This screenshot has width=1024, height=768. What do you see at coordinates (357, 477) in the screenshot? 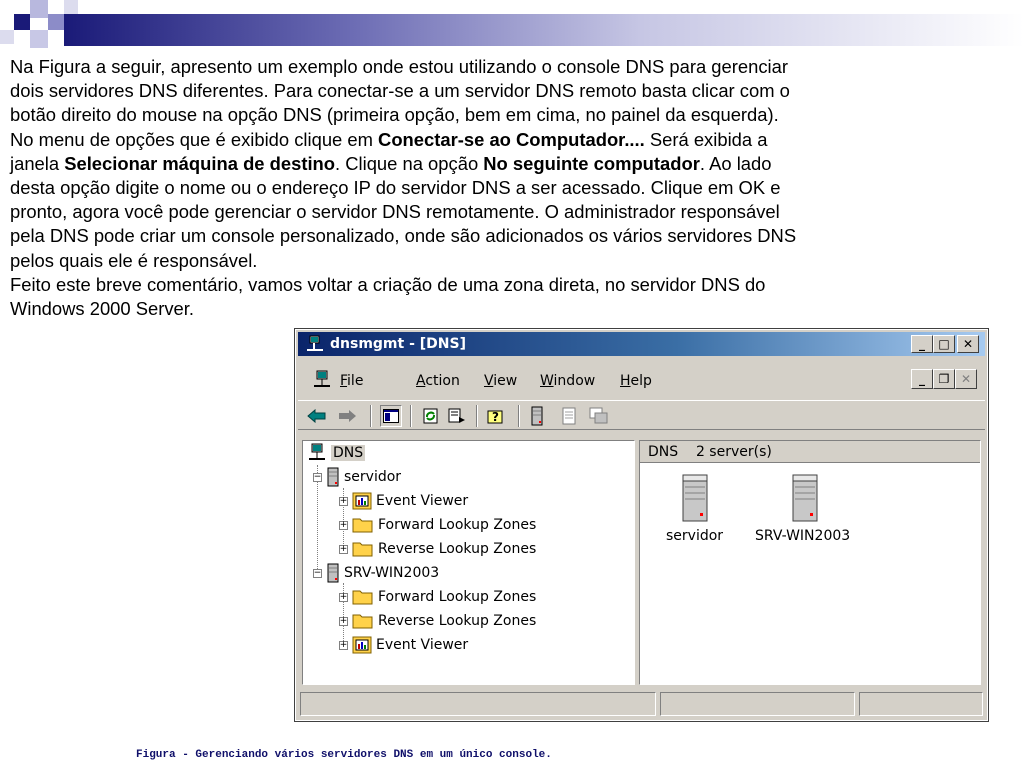
I see `tree-item-server: − servidor` at bounding box center [357, 477].